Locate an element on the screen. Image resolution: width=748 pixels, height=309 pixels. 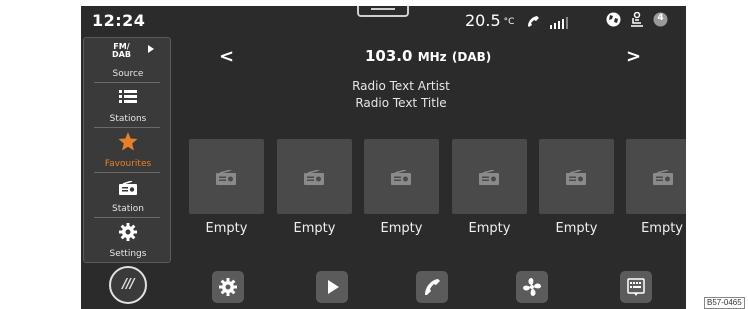
sidebar-item-settings: Settings is located at coordinates (128, 240).